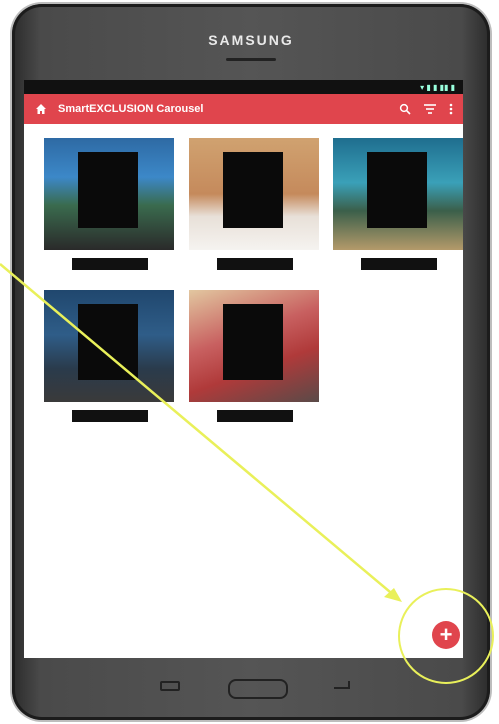 This screenshot has height=724, width=499. I want to click on plus-icon: +, so click(446, 634).